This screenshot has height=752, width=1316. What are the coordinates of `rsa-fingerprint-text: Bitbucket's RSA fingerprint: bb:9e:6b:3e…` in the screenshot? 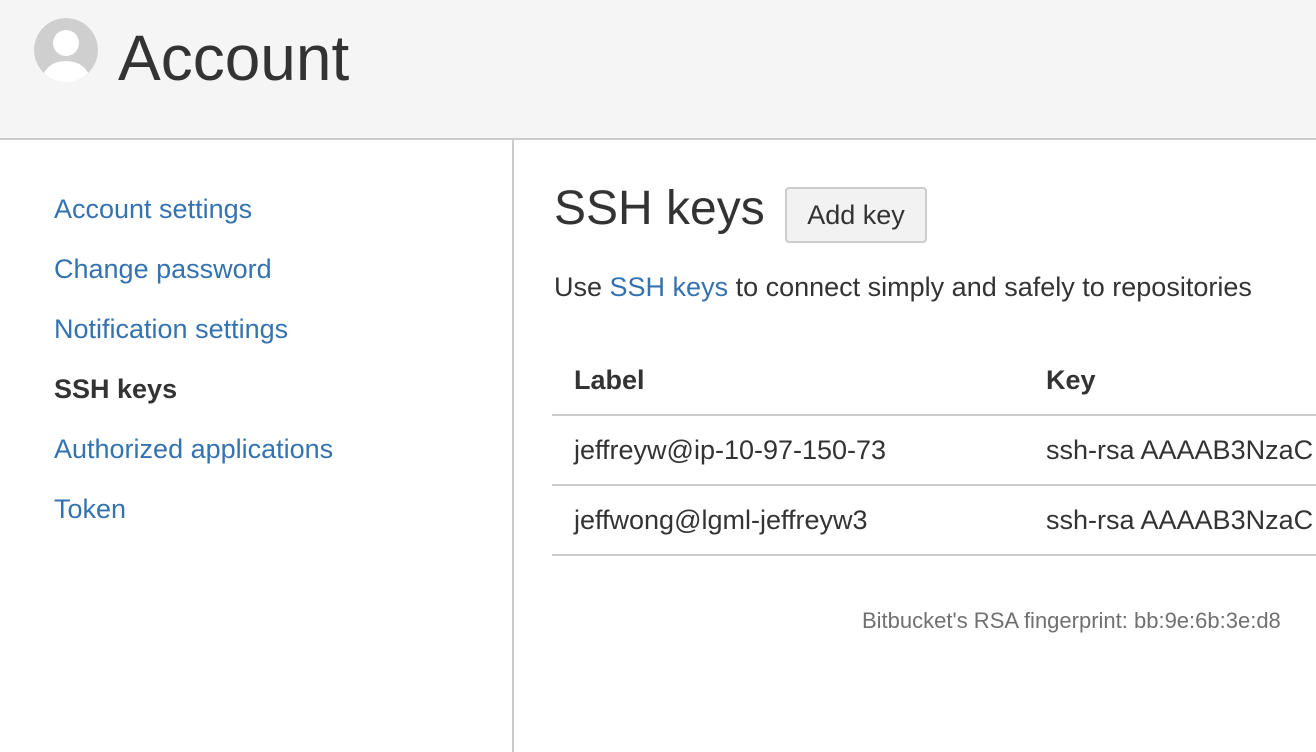 It's located at (1071, 620).